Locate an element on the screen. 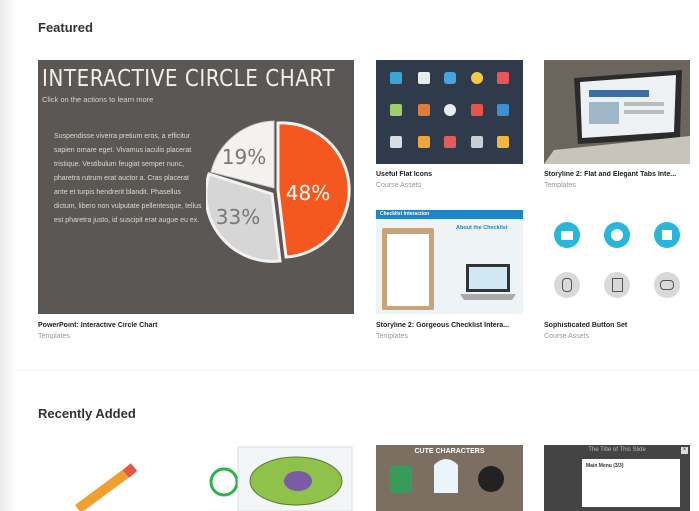 The width and height of the screenshot is (699, 511). card-sub-flat-tabs: Templates is located at coordinates (560, 185).